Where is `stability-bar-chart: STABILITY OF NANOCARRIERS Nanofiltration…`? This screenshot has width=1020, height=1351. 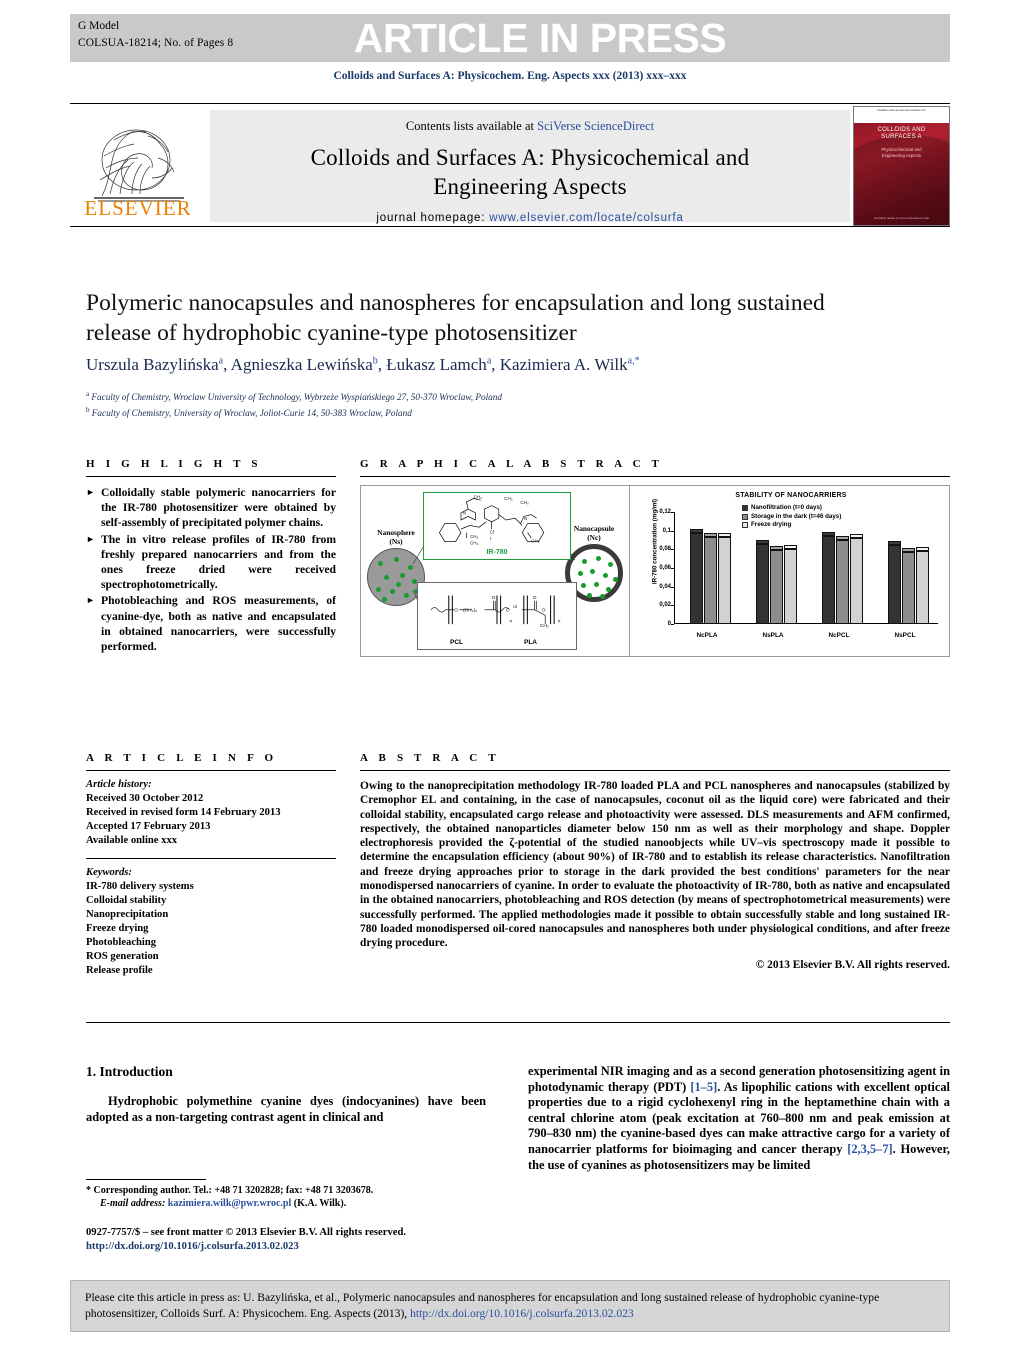 stability-bar-chart: STABILITY OF NANOCARRIERS Nanofiltration… is located at coordinates (791, 572).